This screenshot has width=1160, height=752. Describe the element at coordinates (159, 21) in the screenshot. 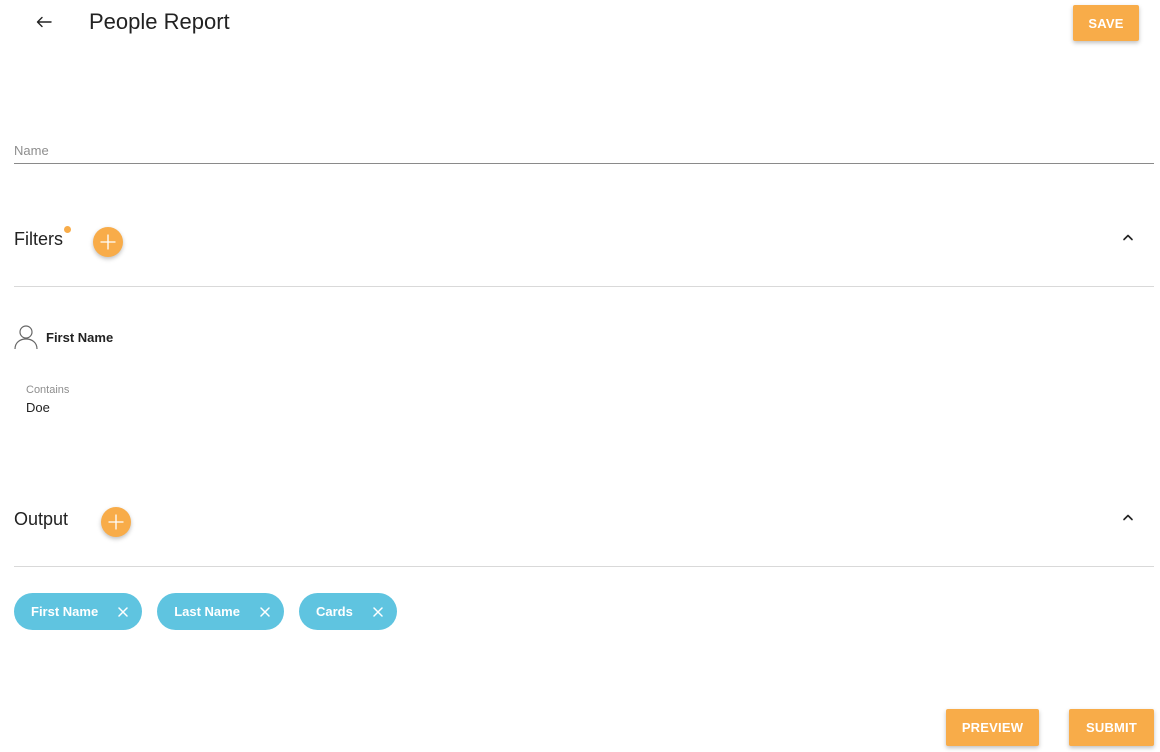

I see `page-title: People Report` at that location.